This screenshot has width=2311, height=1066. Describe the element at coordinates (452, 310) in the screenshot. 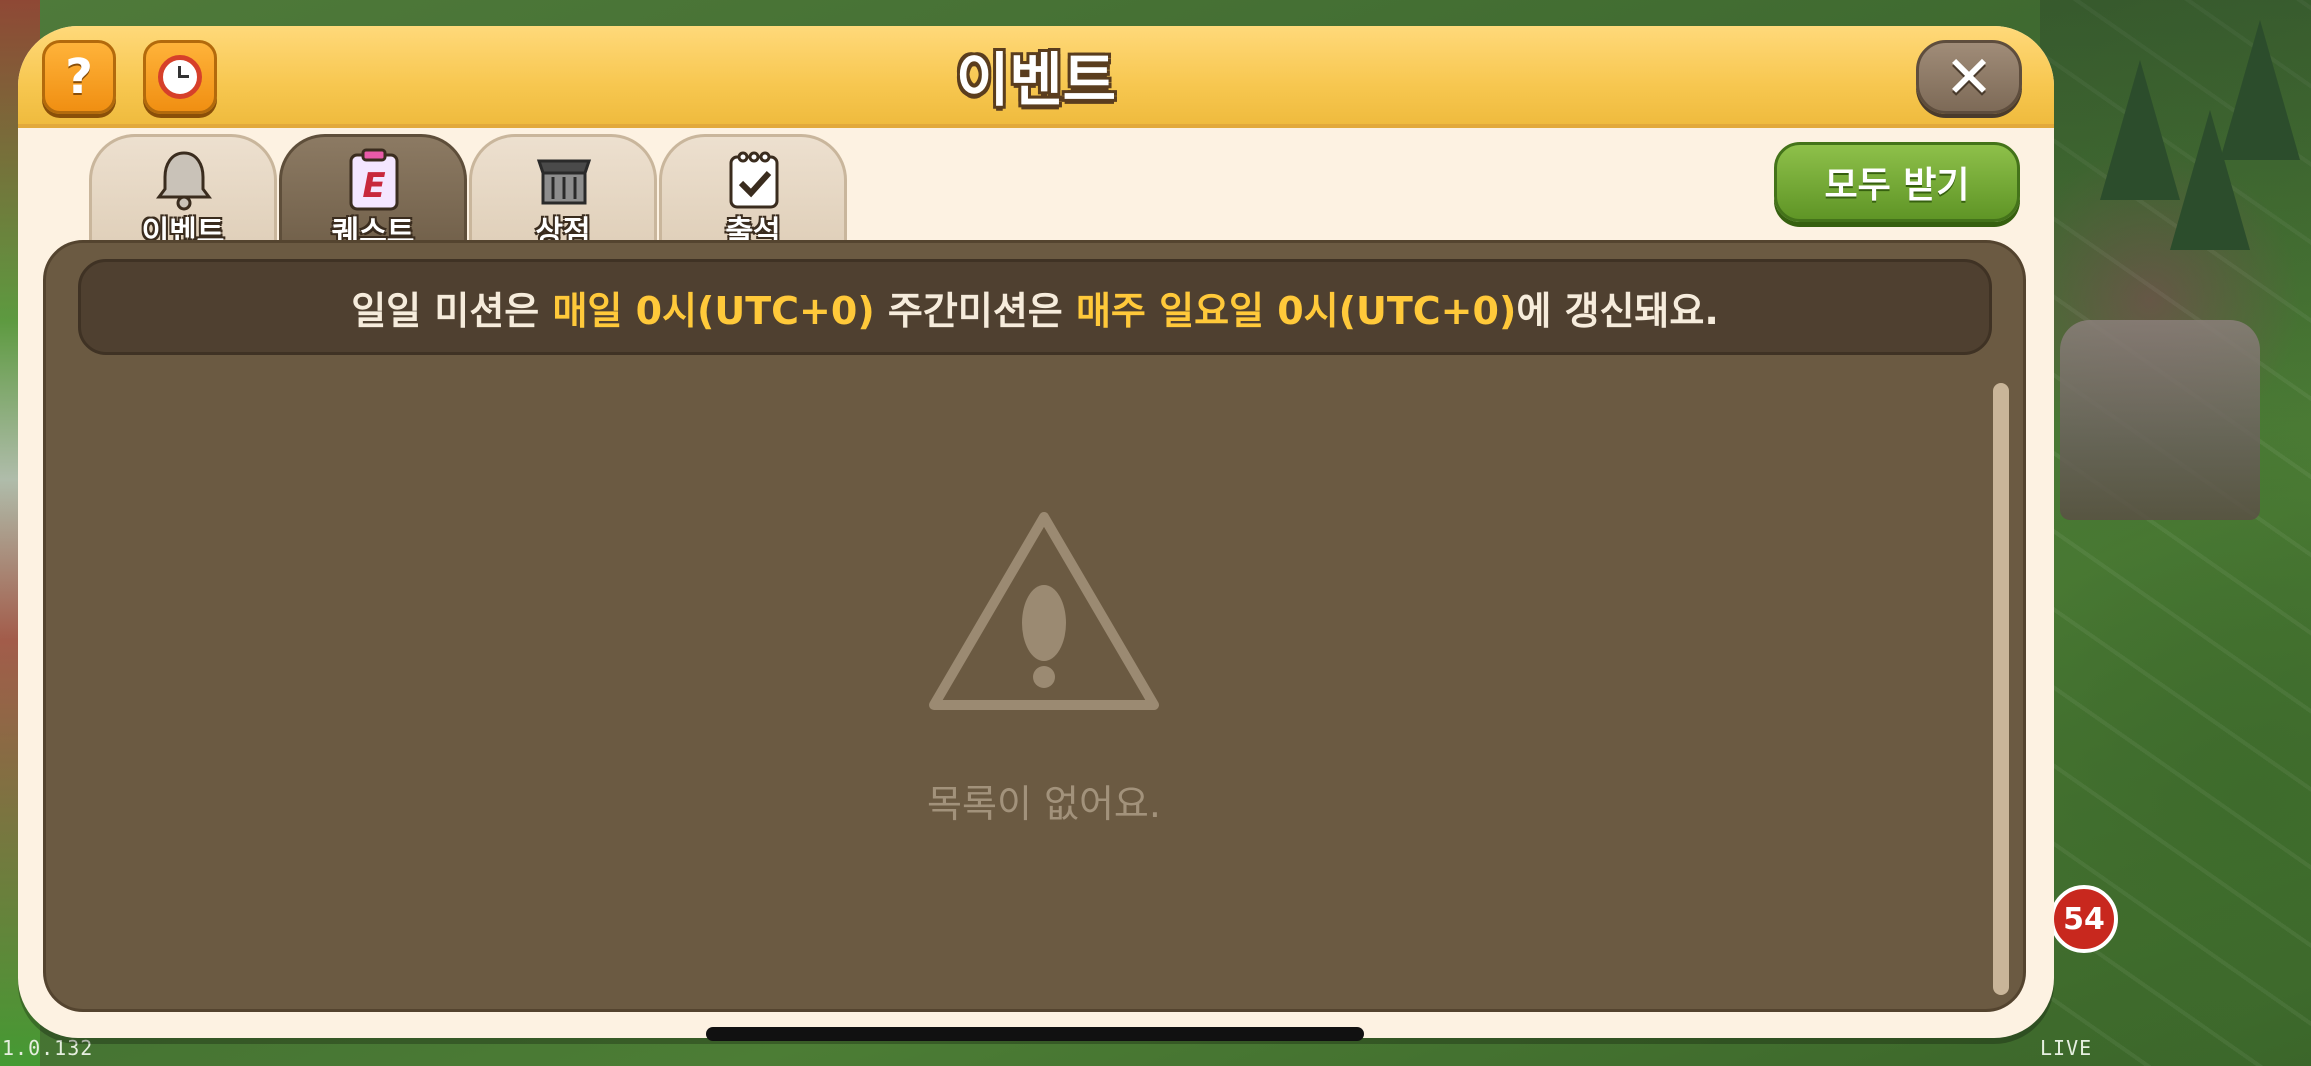

I see `notice-text: 일일 미션은` at that location.